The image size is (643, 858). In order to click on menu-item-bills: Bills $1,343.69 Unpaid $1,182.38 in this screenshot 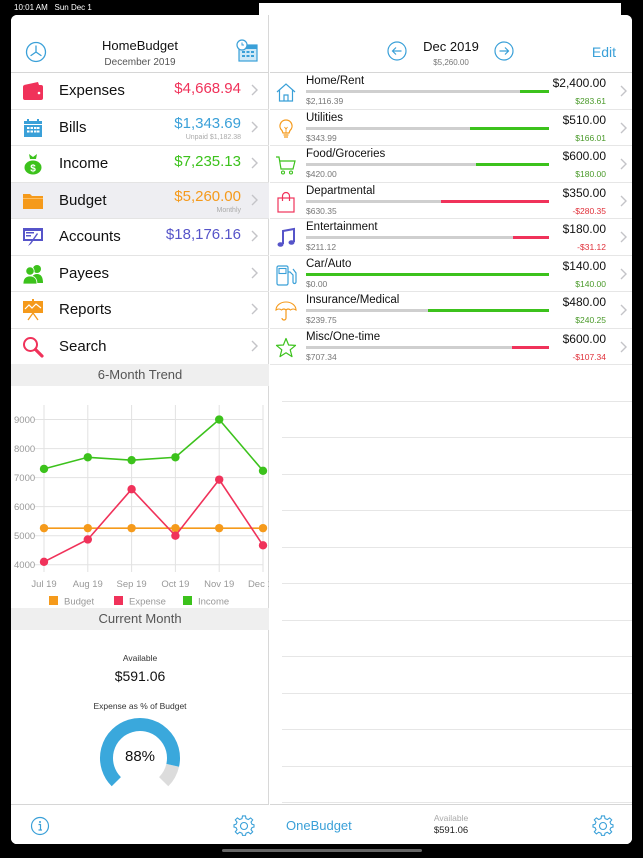, I will do `click(140, 128)`.